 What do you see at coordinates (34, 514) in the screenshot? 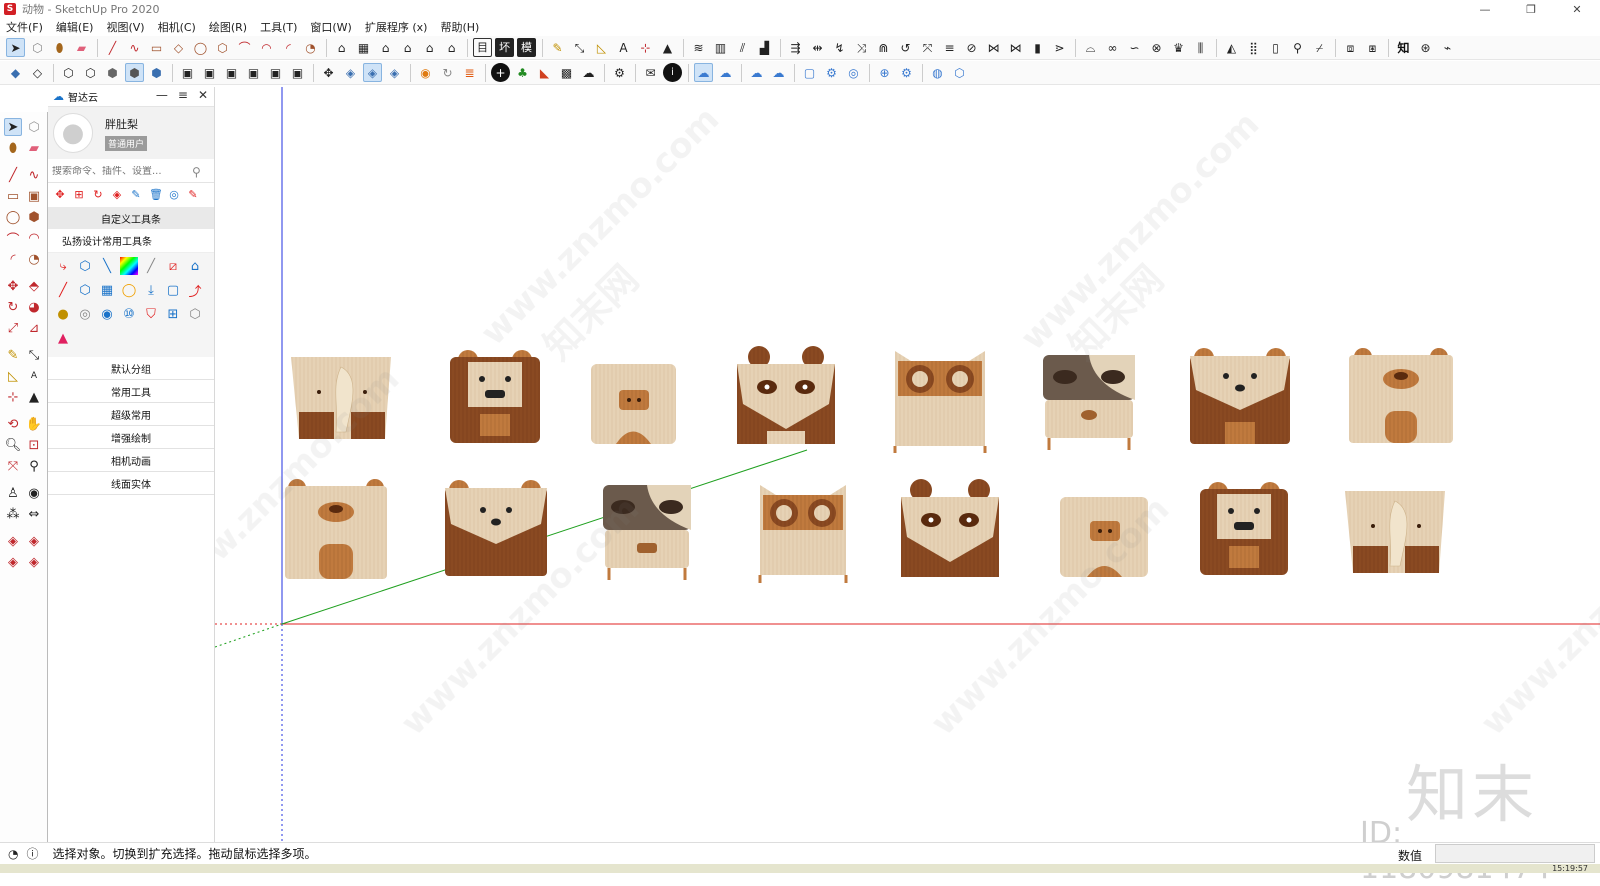
I see `section-plane-icon: ⇔` at bounding box center [34, 514].